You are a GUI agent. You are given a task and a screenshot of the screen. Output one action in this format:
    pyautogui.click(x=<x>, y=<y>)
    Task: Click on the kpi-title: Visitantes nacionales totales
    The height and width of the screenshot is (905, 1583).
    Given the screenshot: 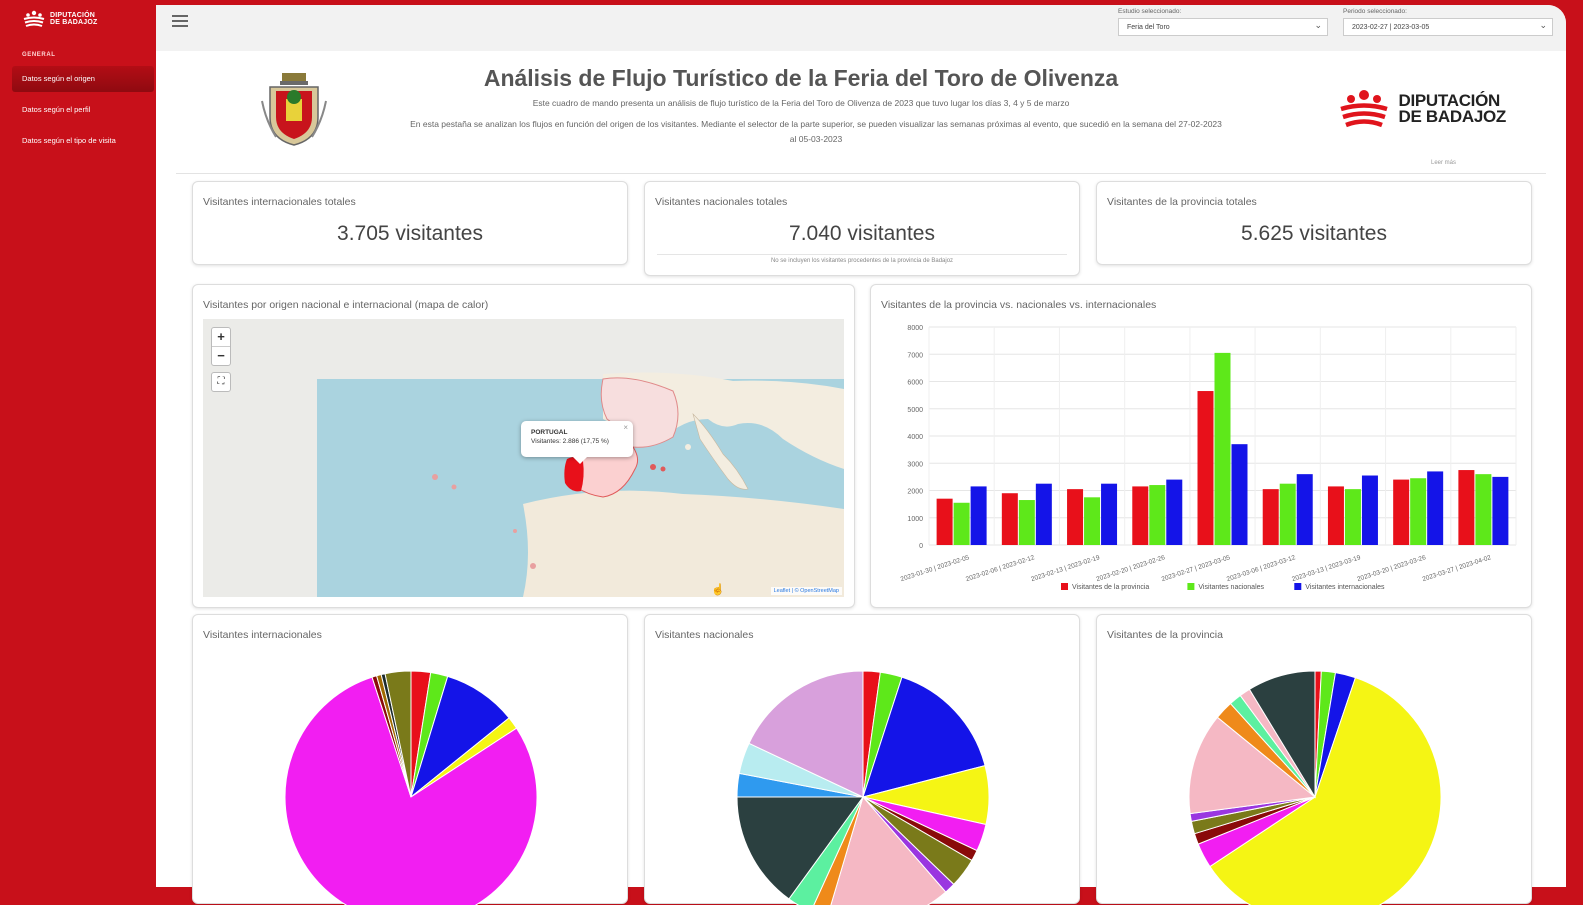 What is the action you would take?
    pyautogui.click(x=721, y=202)
    